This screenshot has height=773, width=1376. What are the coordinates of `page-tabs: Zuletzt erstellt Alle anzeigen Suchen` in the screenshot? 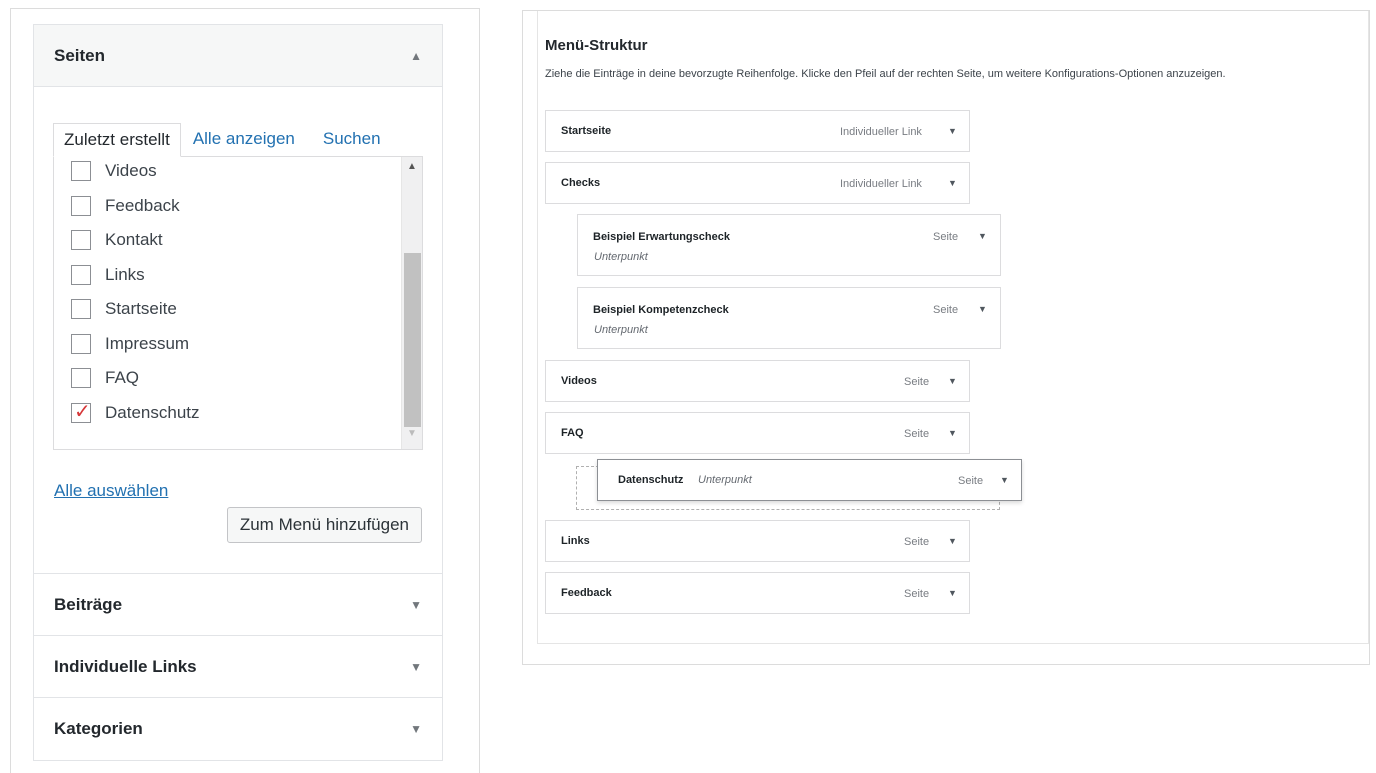 It's located at (222, 140).